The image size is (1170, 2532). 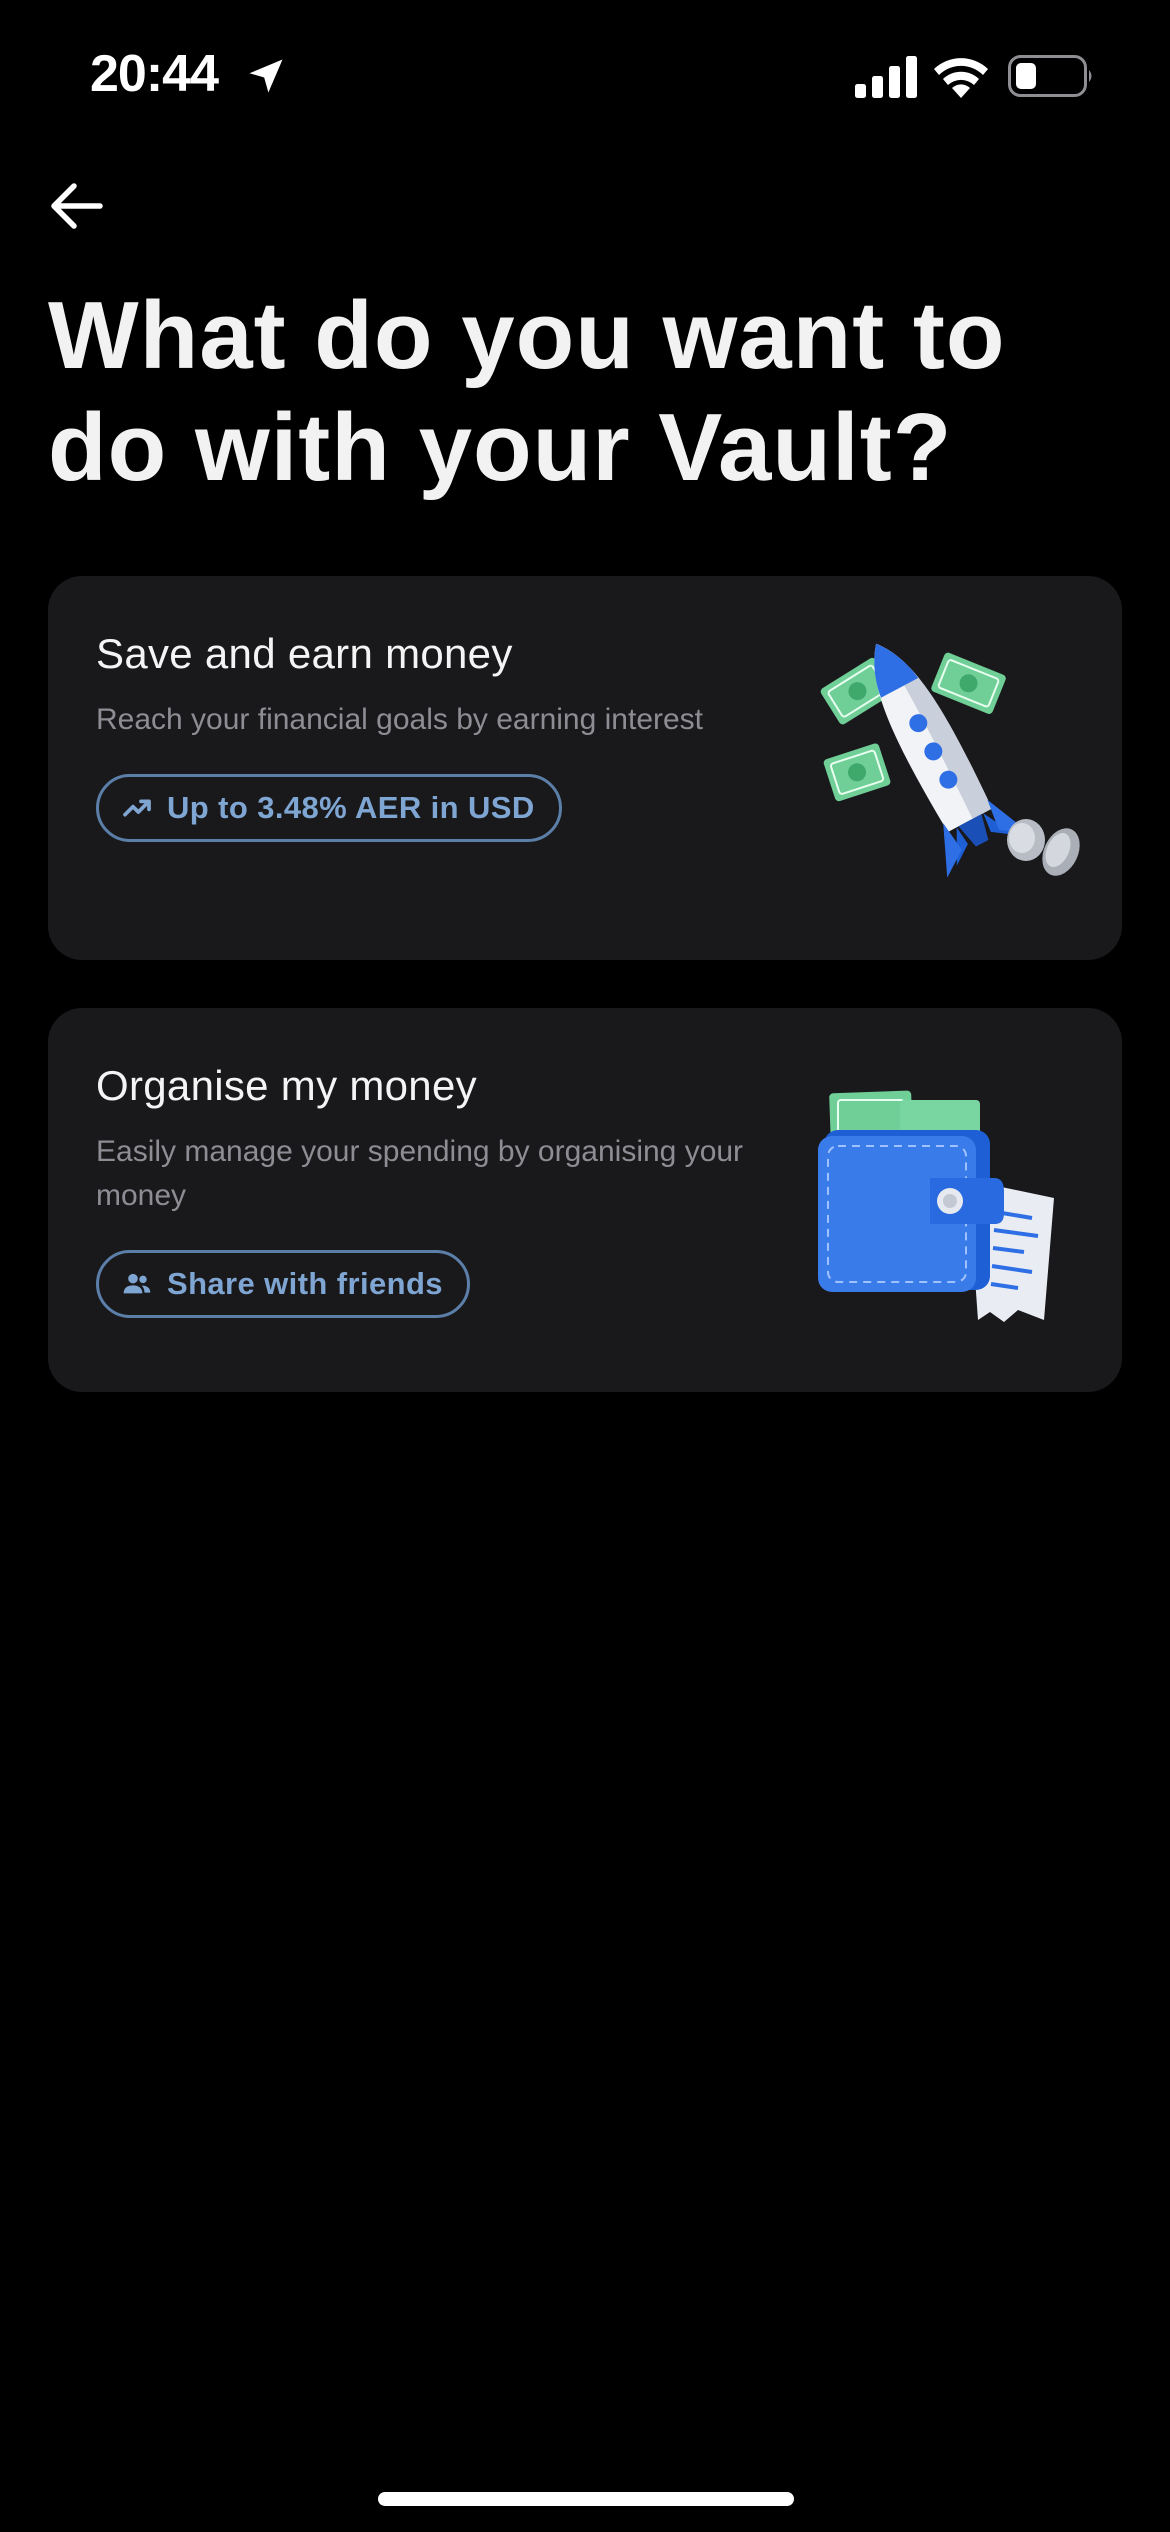 I want to click on card-title: Organise my money, so click(x=286, y=1085).